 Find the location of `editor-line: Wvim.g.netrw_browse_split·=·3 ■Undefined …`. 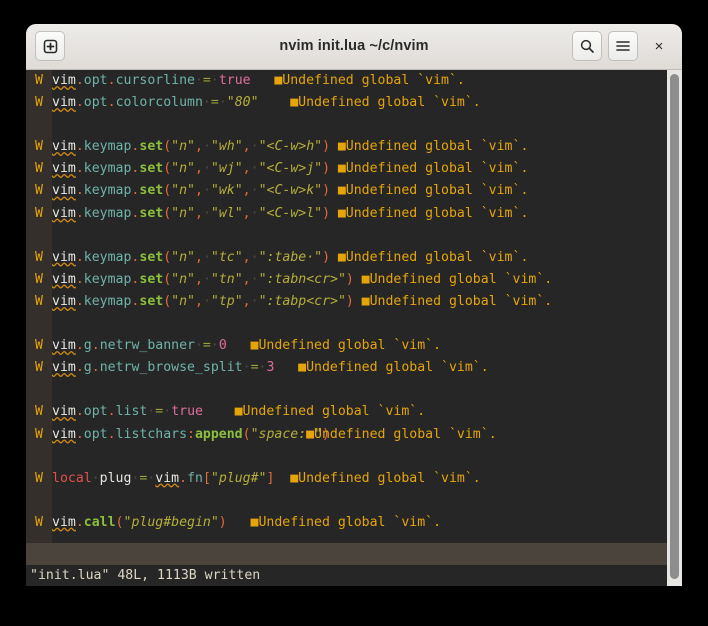

editor-line: Wvim.g.netrw_browse_split·=·3 ■Undefined … is located at coordinates (346, 368).